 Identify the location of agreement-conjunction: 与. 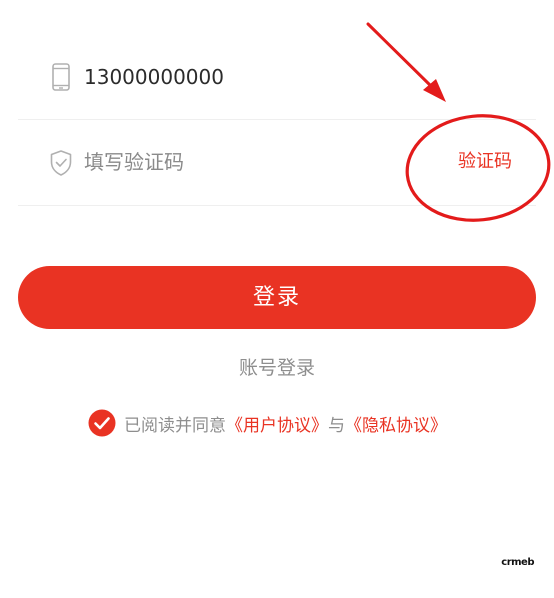
(336, 425).